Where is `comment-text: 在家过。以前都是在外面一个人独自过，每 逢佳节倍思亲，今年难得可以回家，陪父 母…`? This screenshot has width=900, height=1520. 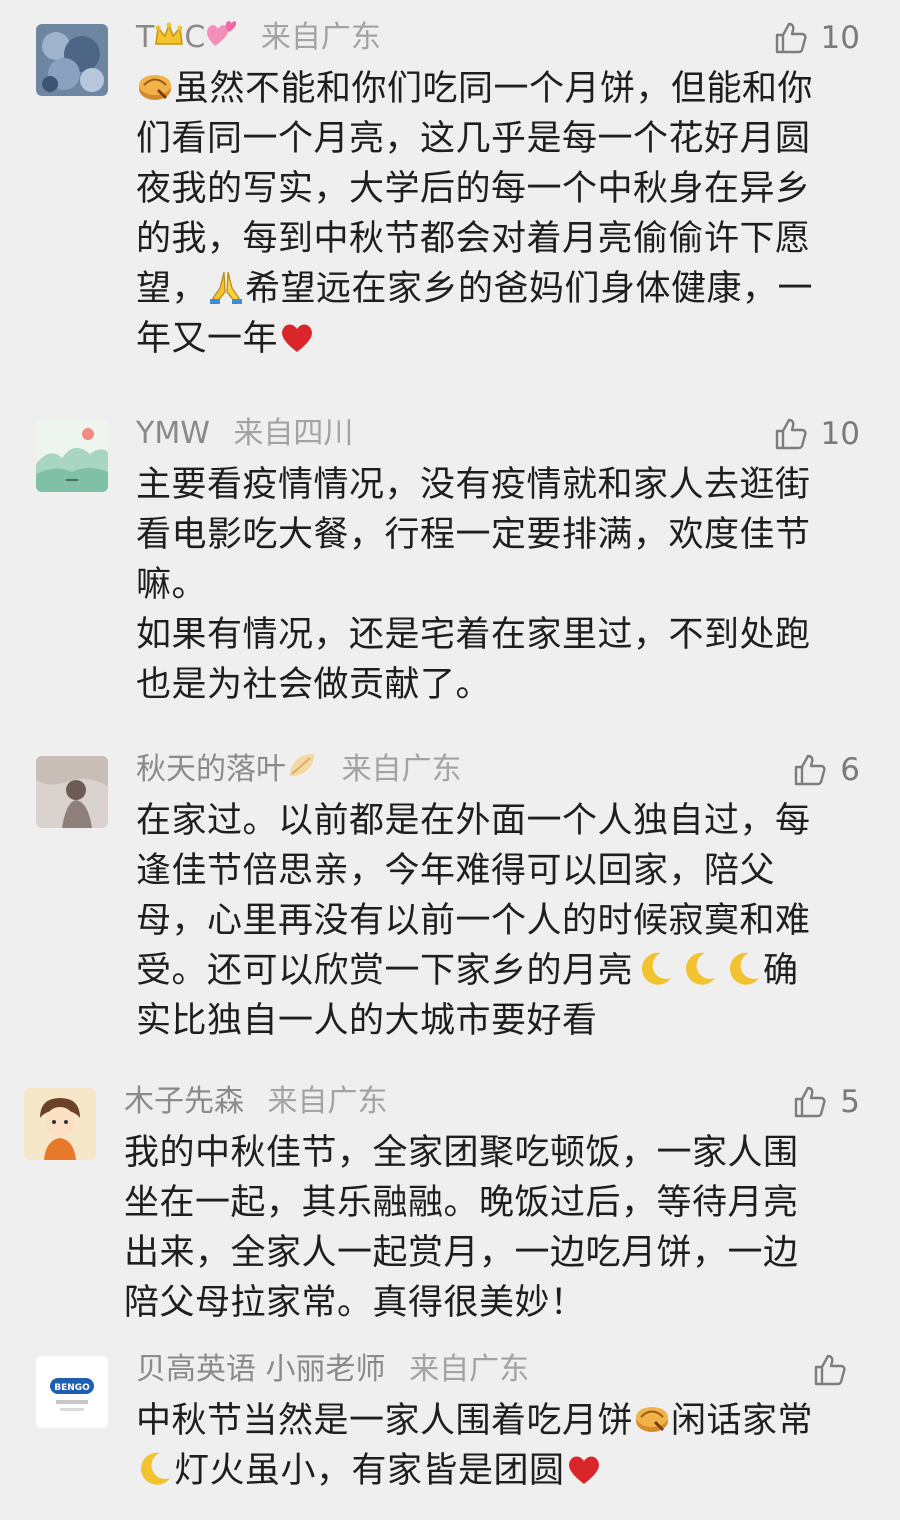
comment-text: 在家过。以前都是在外面一个人独自过，每 逢佳节倍思亲，今年难得可以回家，陪父 母… is located at coordinates (473, 921).